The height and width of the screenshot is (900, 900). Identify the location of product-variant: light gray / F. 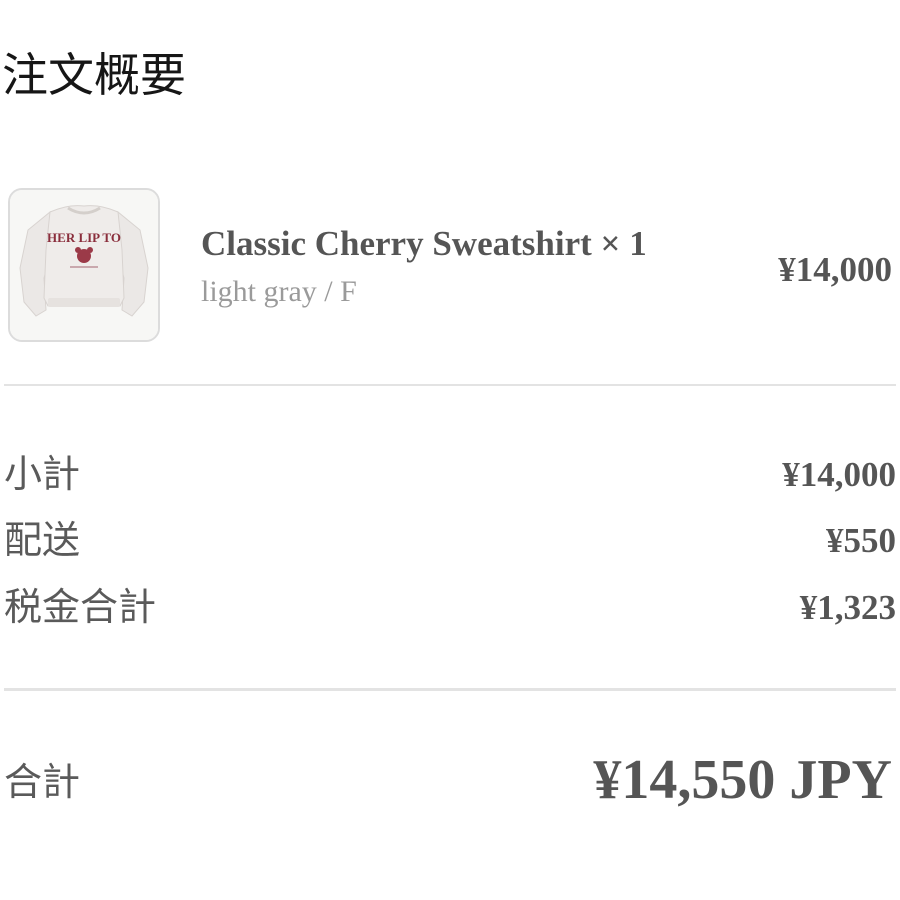
(279, 291).